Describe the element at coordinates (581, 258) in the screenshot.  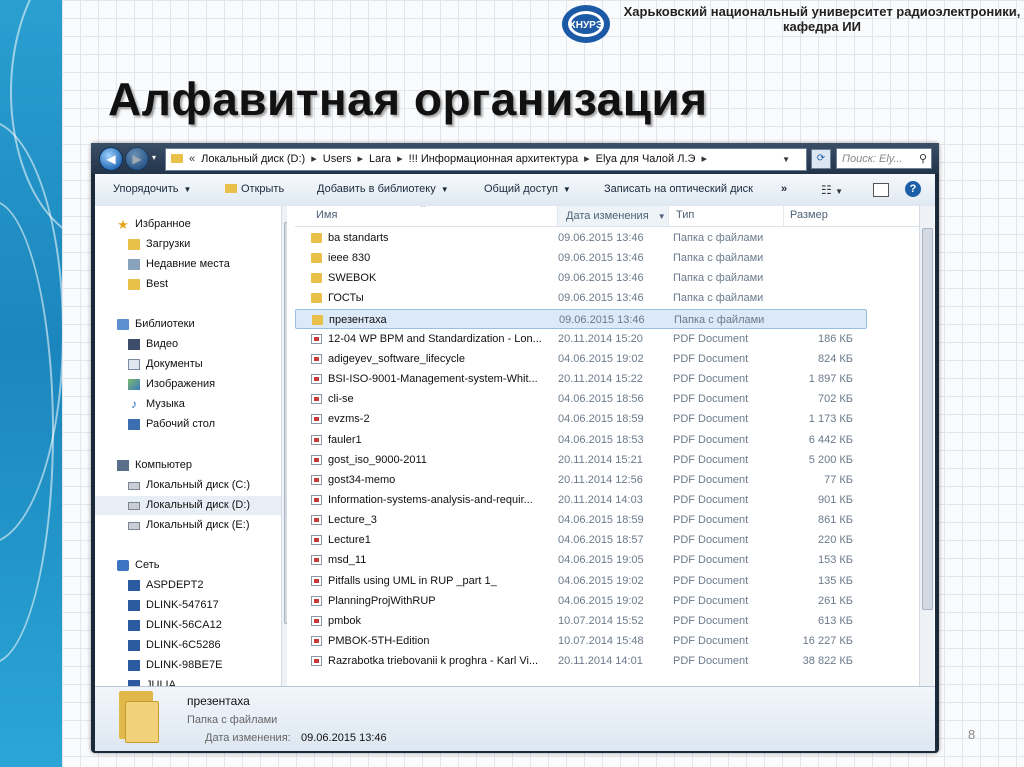
I see `folder-row: ieee 830 09.06.2015 13:46 Папка с файлами` at that location.